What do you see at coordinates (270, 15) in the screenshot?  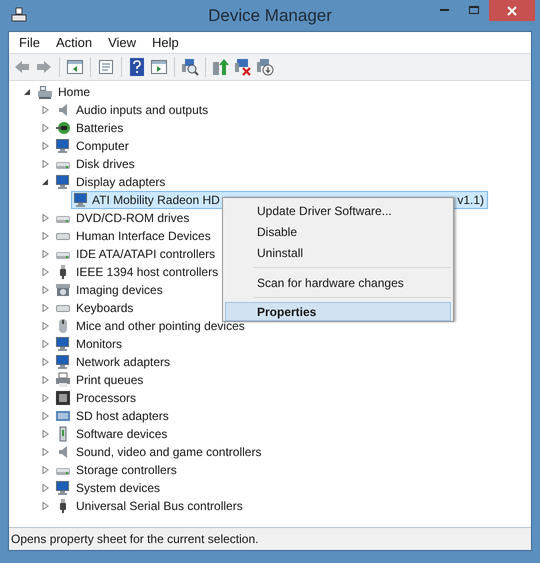 I see `window-title: Device Manager` at bounding box center [270, 15].